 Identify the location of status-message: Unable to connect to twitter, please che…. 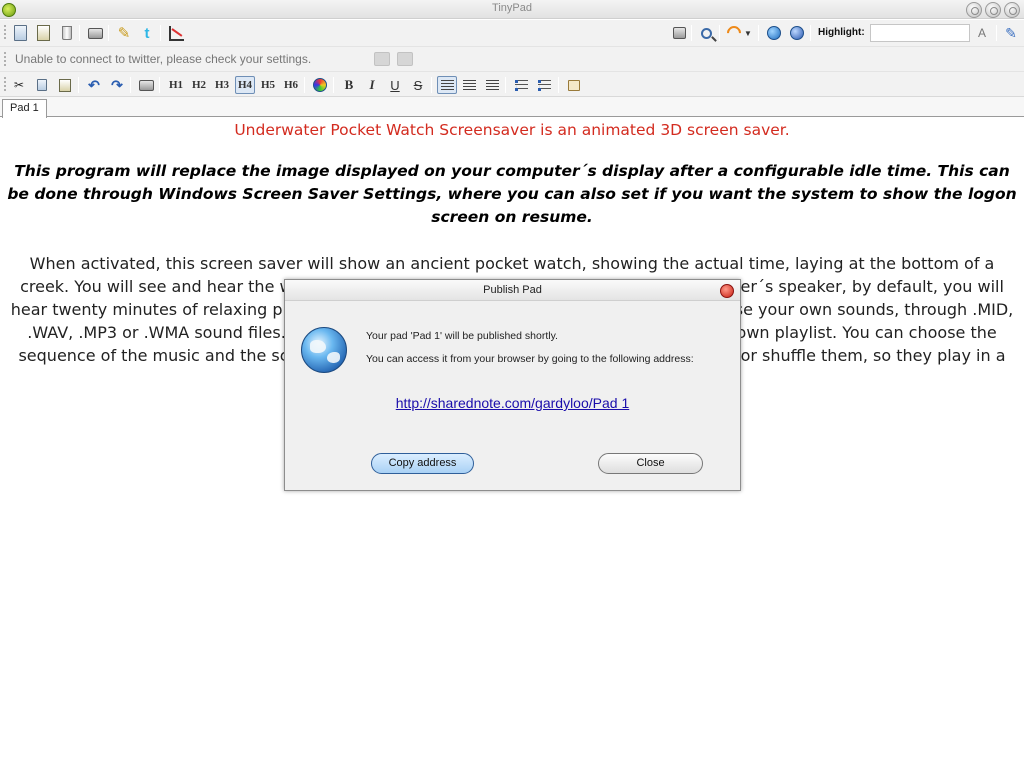
(163, 59).